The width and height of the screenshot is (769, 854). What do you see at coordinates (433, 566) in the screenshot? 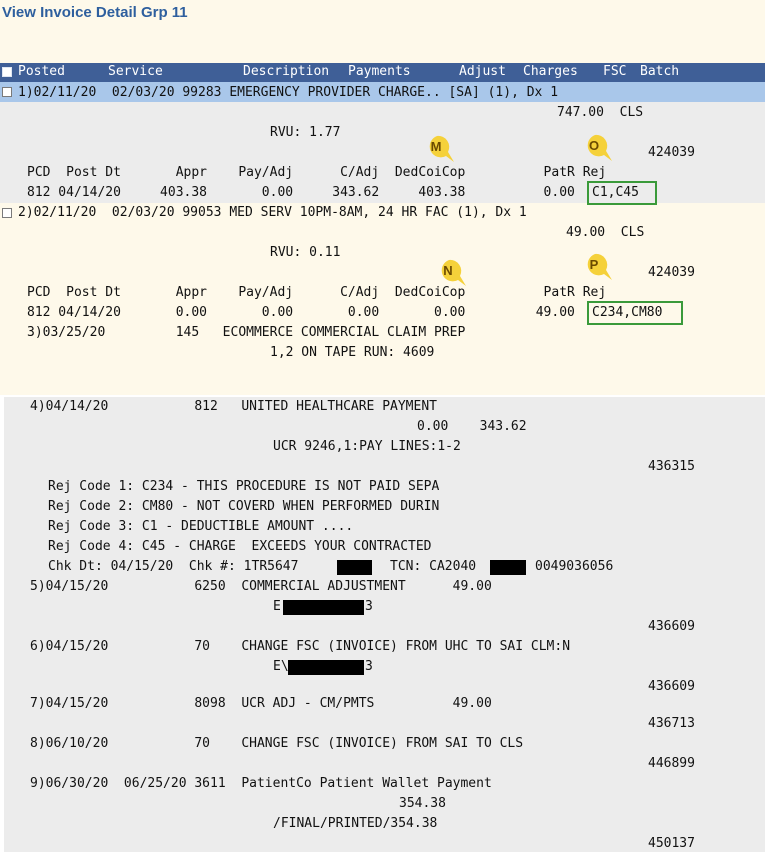
I see `tcn-label: TCN: CA2040` at bounding box center [433, 566].